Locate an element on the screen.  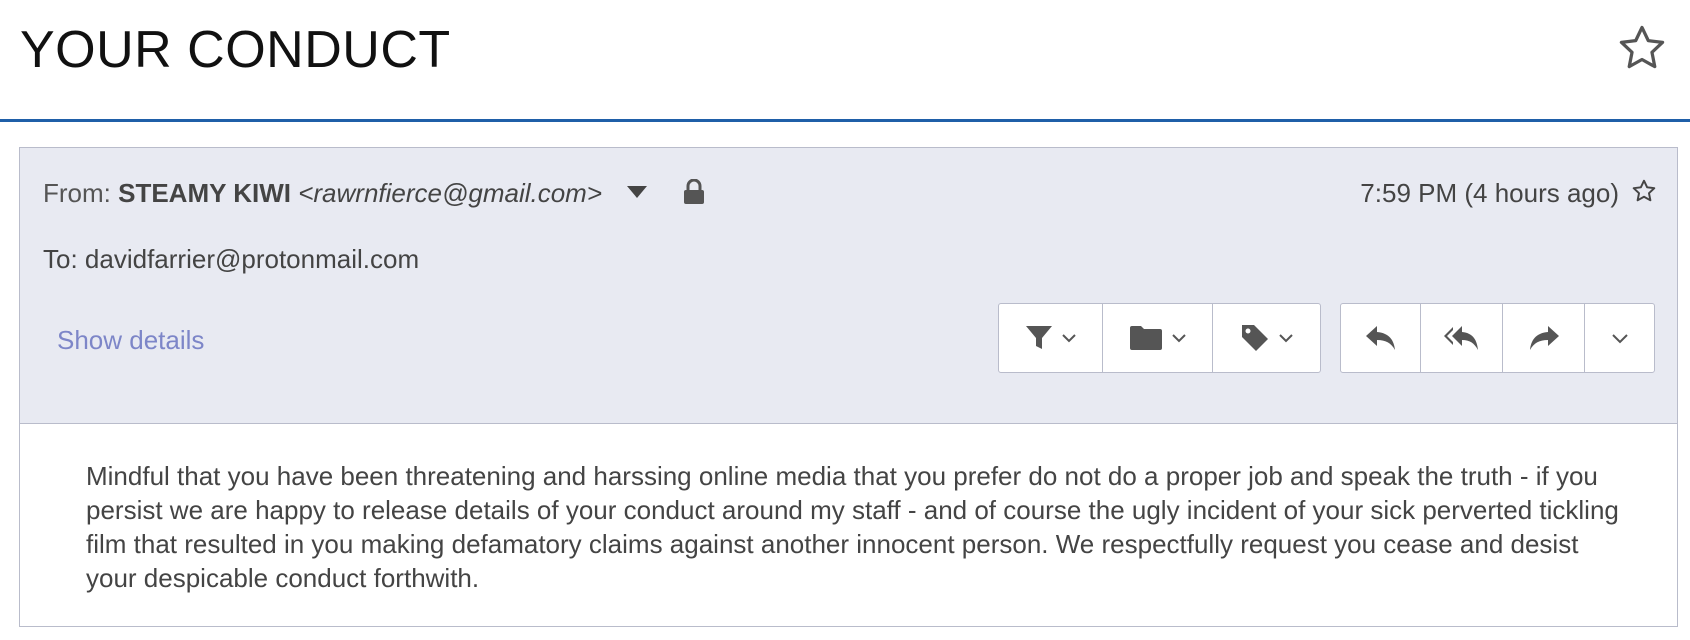
message-actions-right is located at coordinates (1497, 338).